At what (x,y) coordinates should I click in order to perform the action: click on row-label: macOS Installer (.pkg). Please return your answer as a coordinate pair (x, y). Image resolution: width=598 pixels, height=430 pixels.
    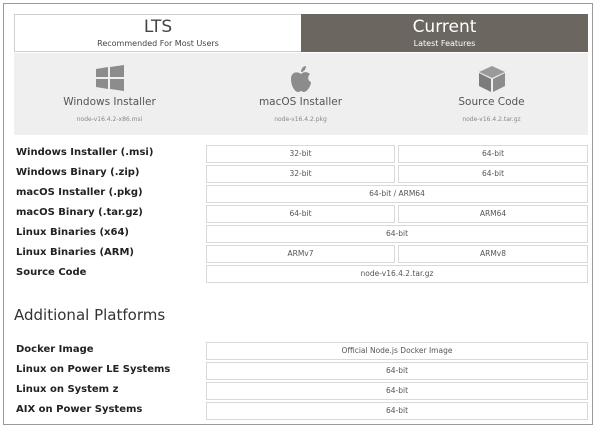
    Looking at the image, I should click on (79, 192).